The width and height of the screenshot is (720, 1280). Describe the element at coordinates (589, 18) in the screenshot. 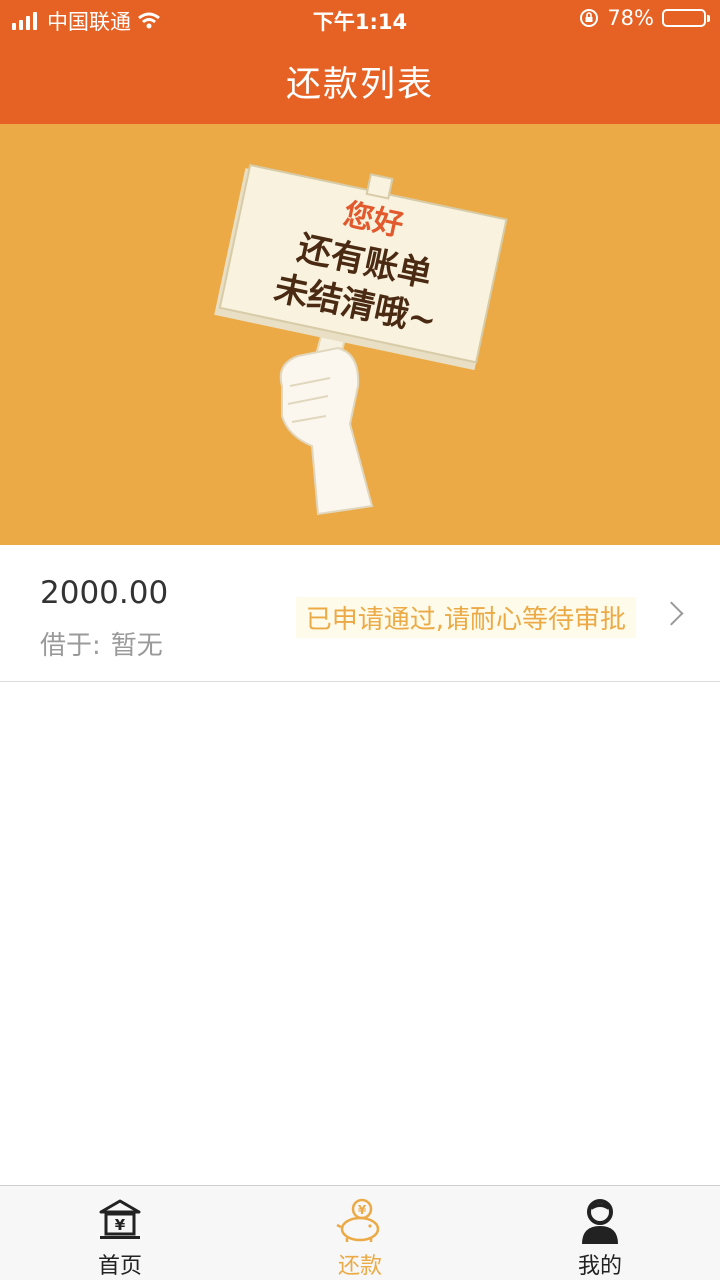

I see `orientation-lock-icon` at that location.